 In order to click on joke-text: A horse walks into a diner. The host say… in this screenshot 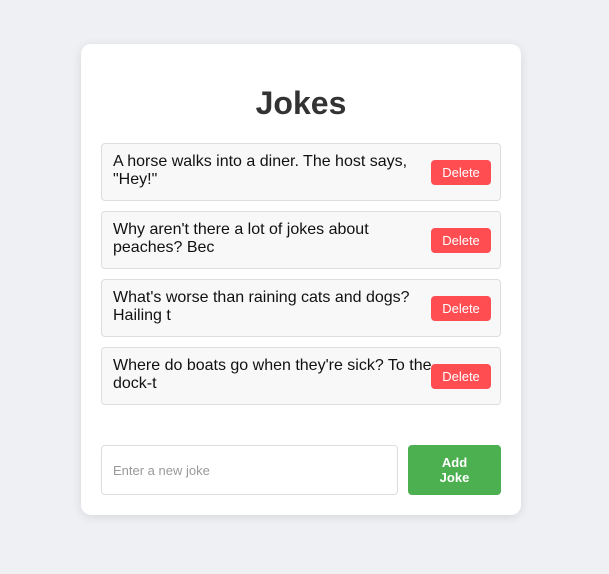, I will do `click(260, 170)`.